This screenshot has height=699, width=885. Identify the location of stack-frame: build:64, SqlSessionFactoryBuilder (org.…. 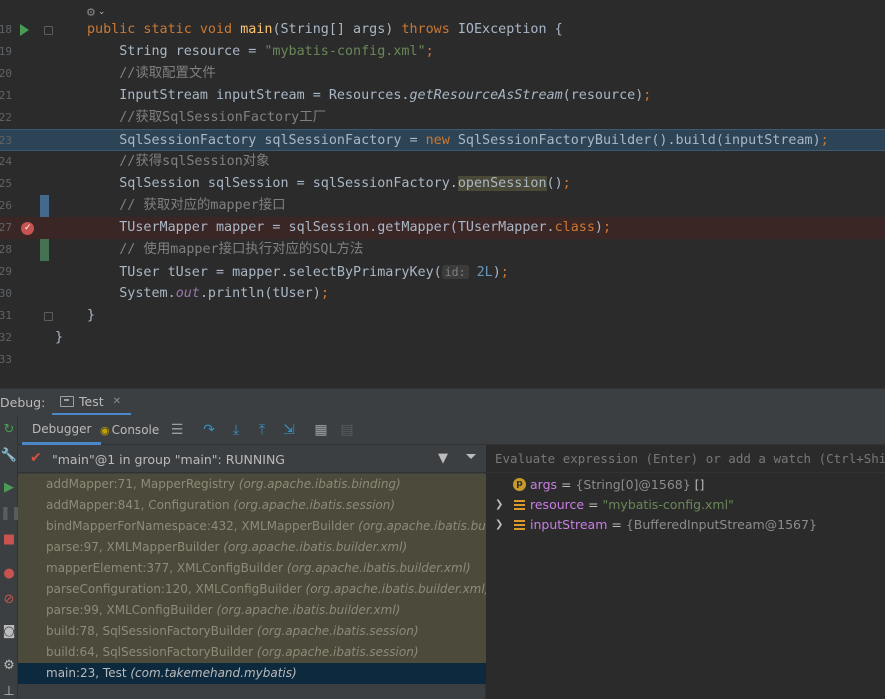
(252, 652).